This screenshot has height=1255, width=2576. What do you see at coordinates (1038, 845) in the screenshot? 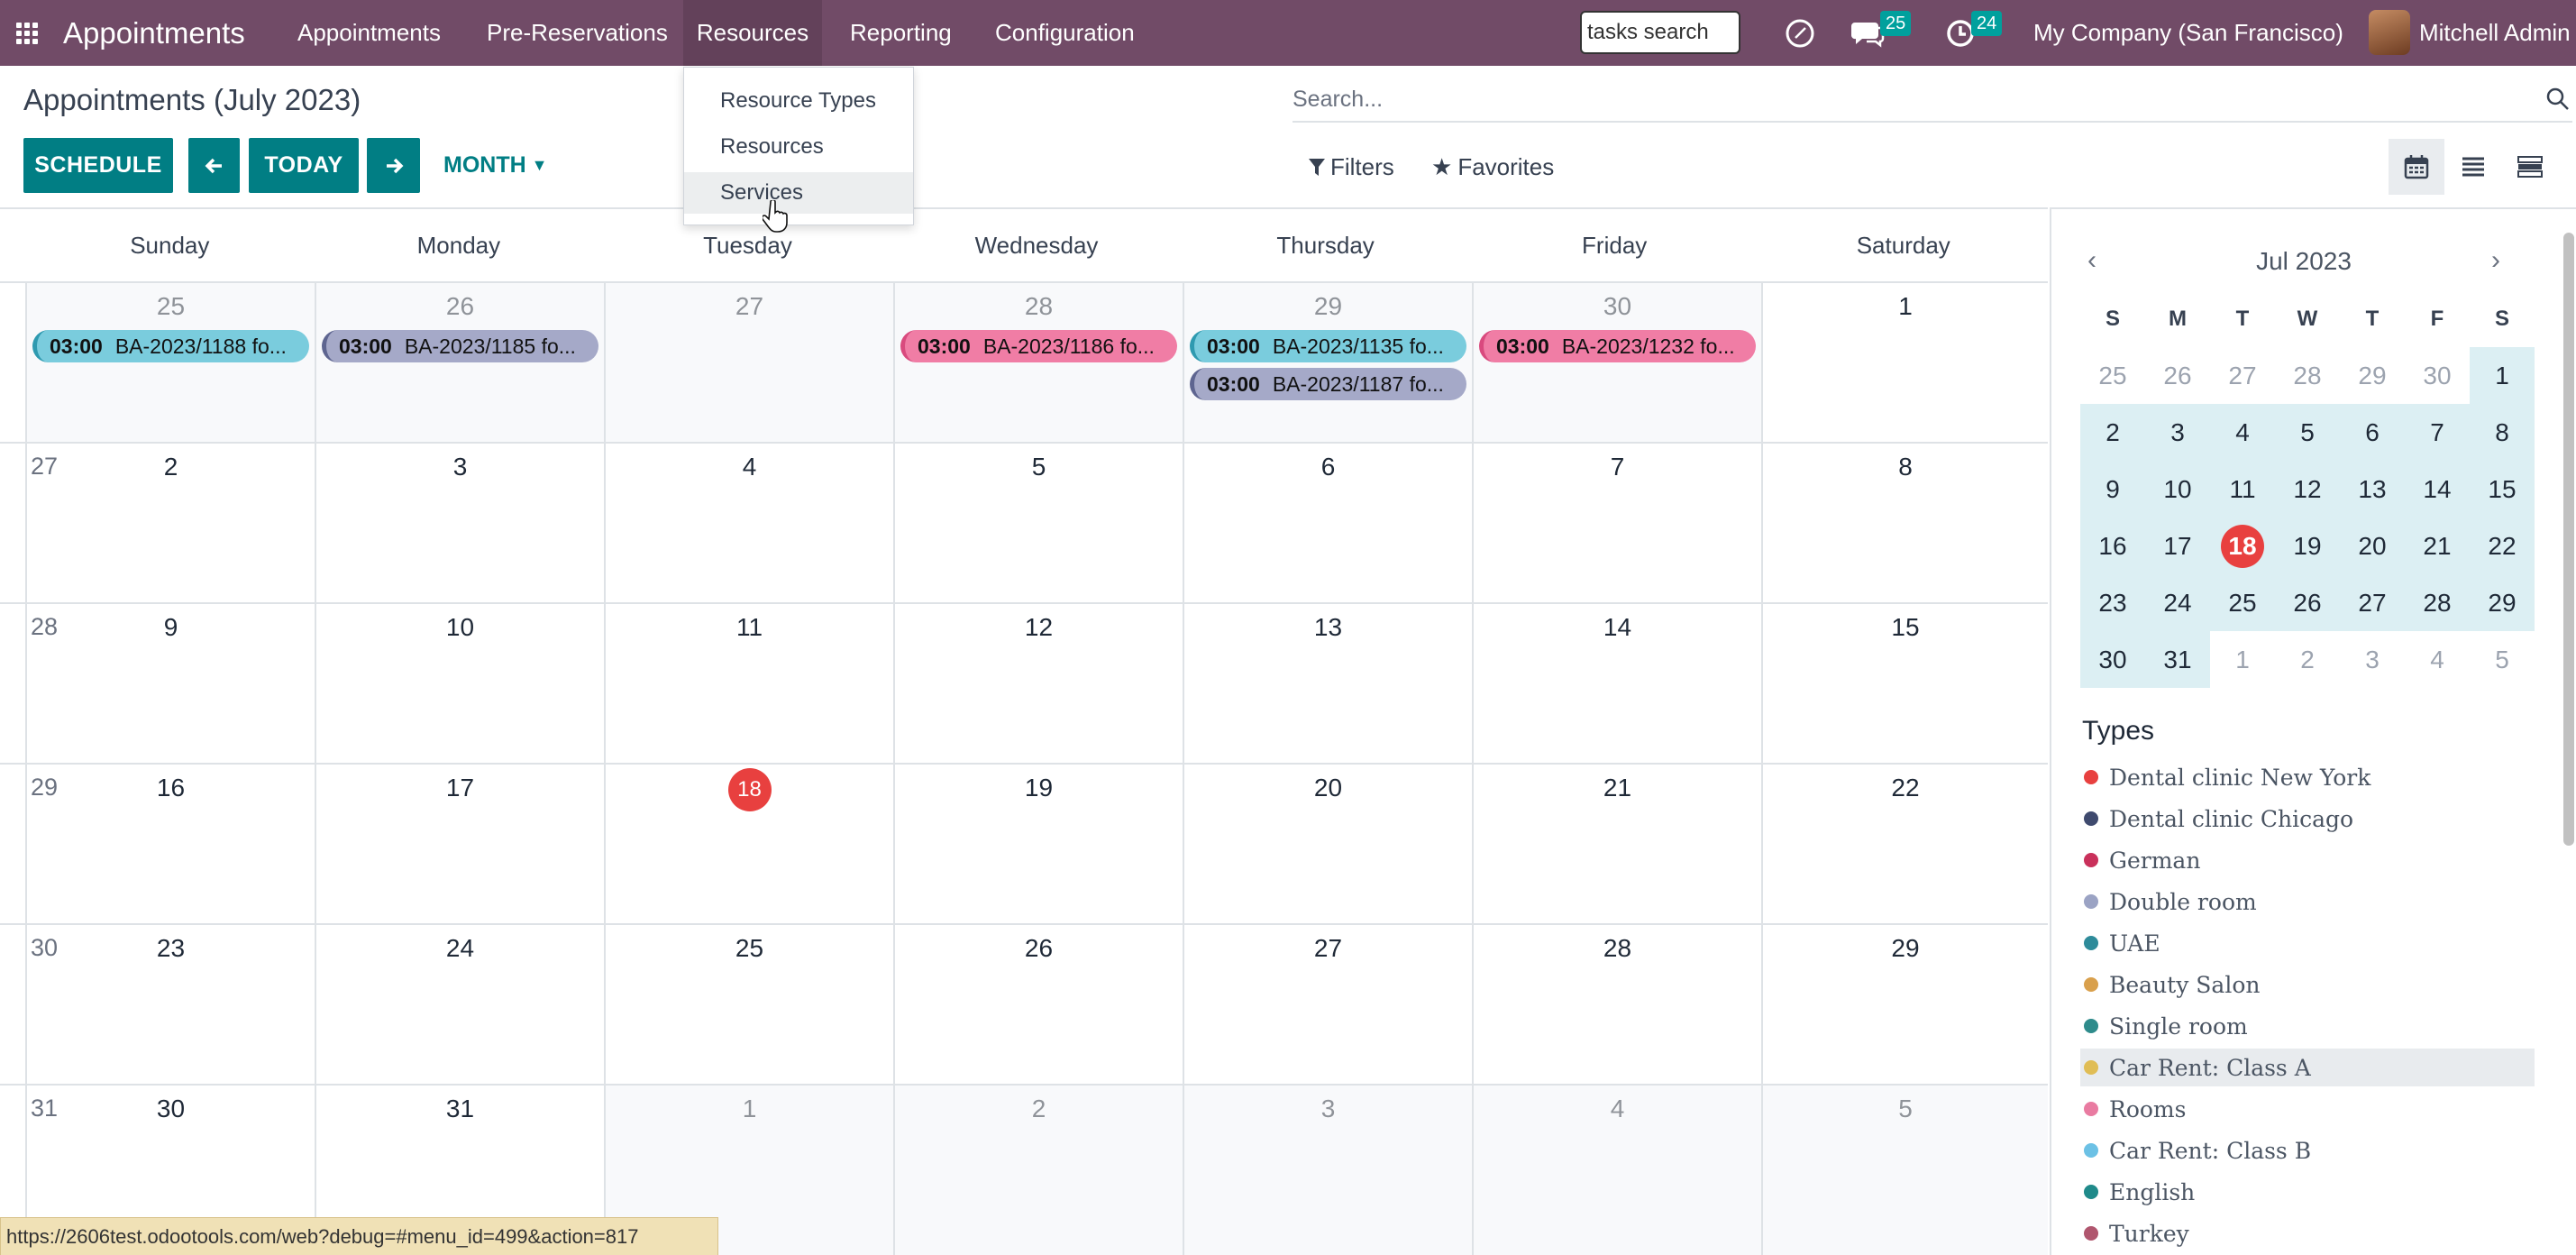
I see `day-cell: 19` at bounding box center [1038, 845].